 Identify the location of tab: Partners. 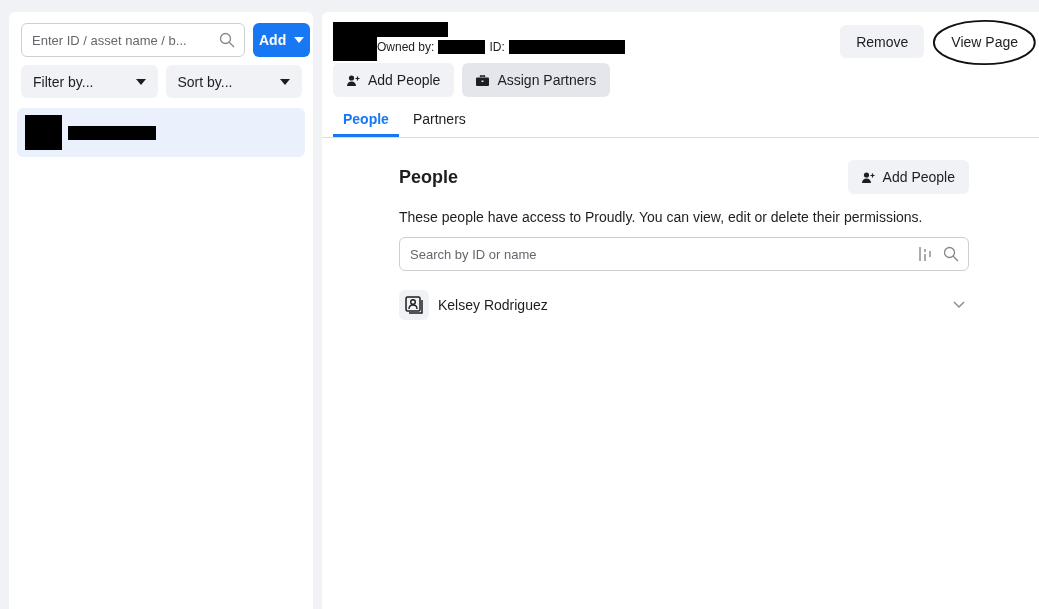
(439, 120).